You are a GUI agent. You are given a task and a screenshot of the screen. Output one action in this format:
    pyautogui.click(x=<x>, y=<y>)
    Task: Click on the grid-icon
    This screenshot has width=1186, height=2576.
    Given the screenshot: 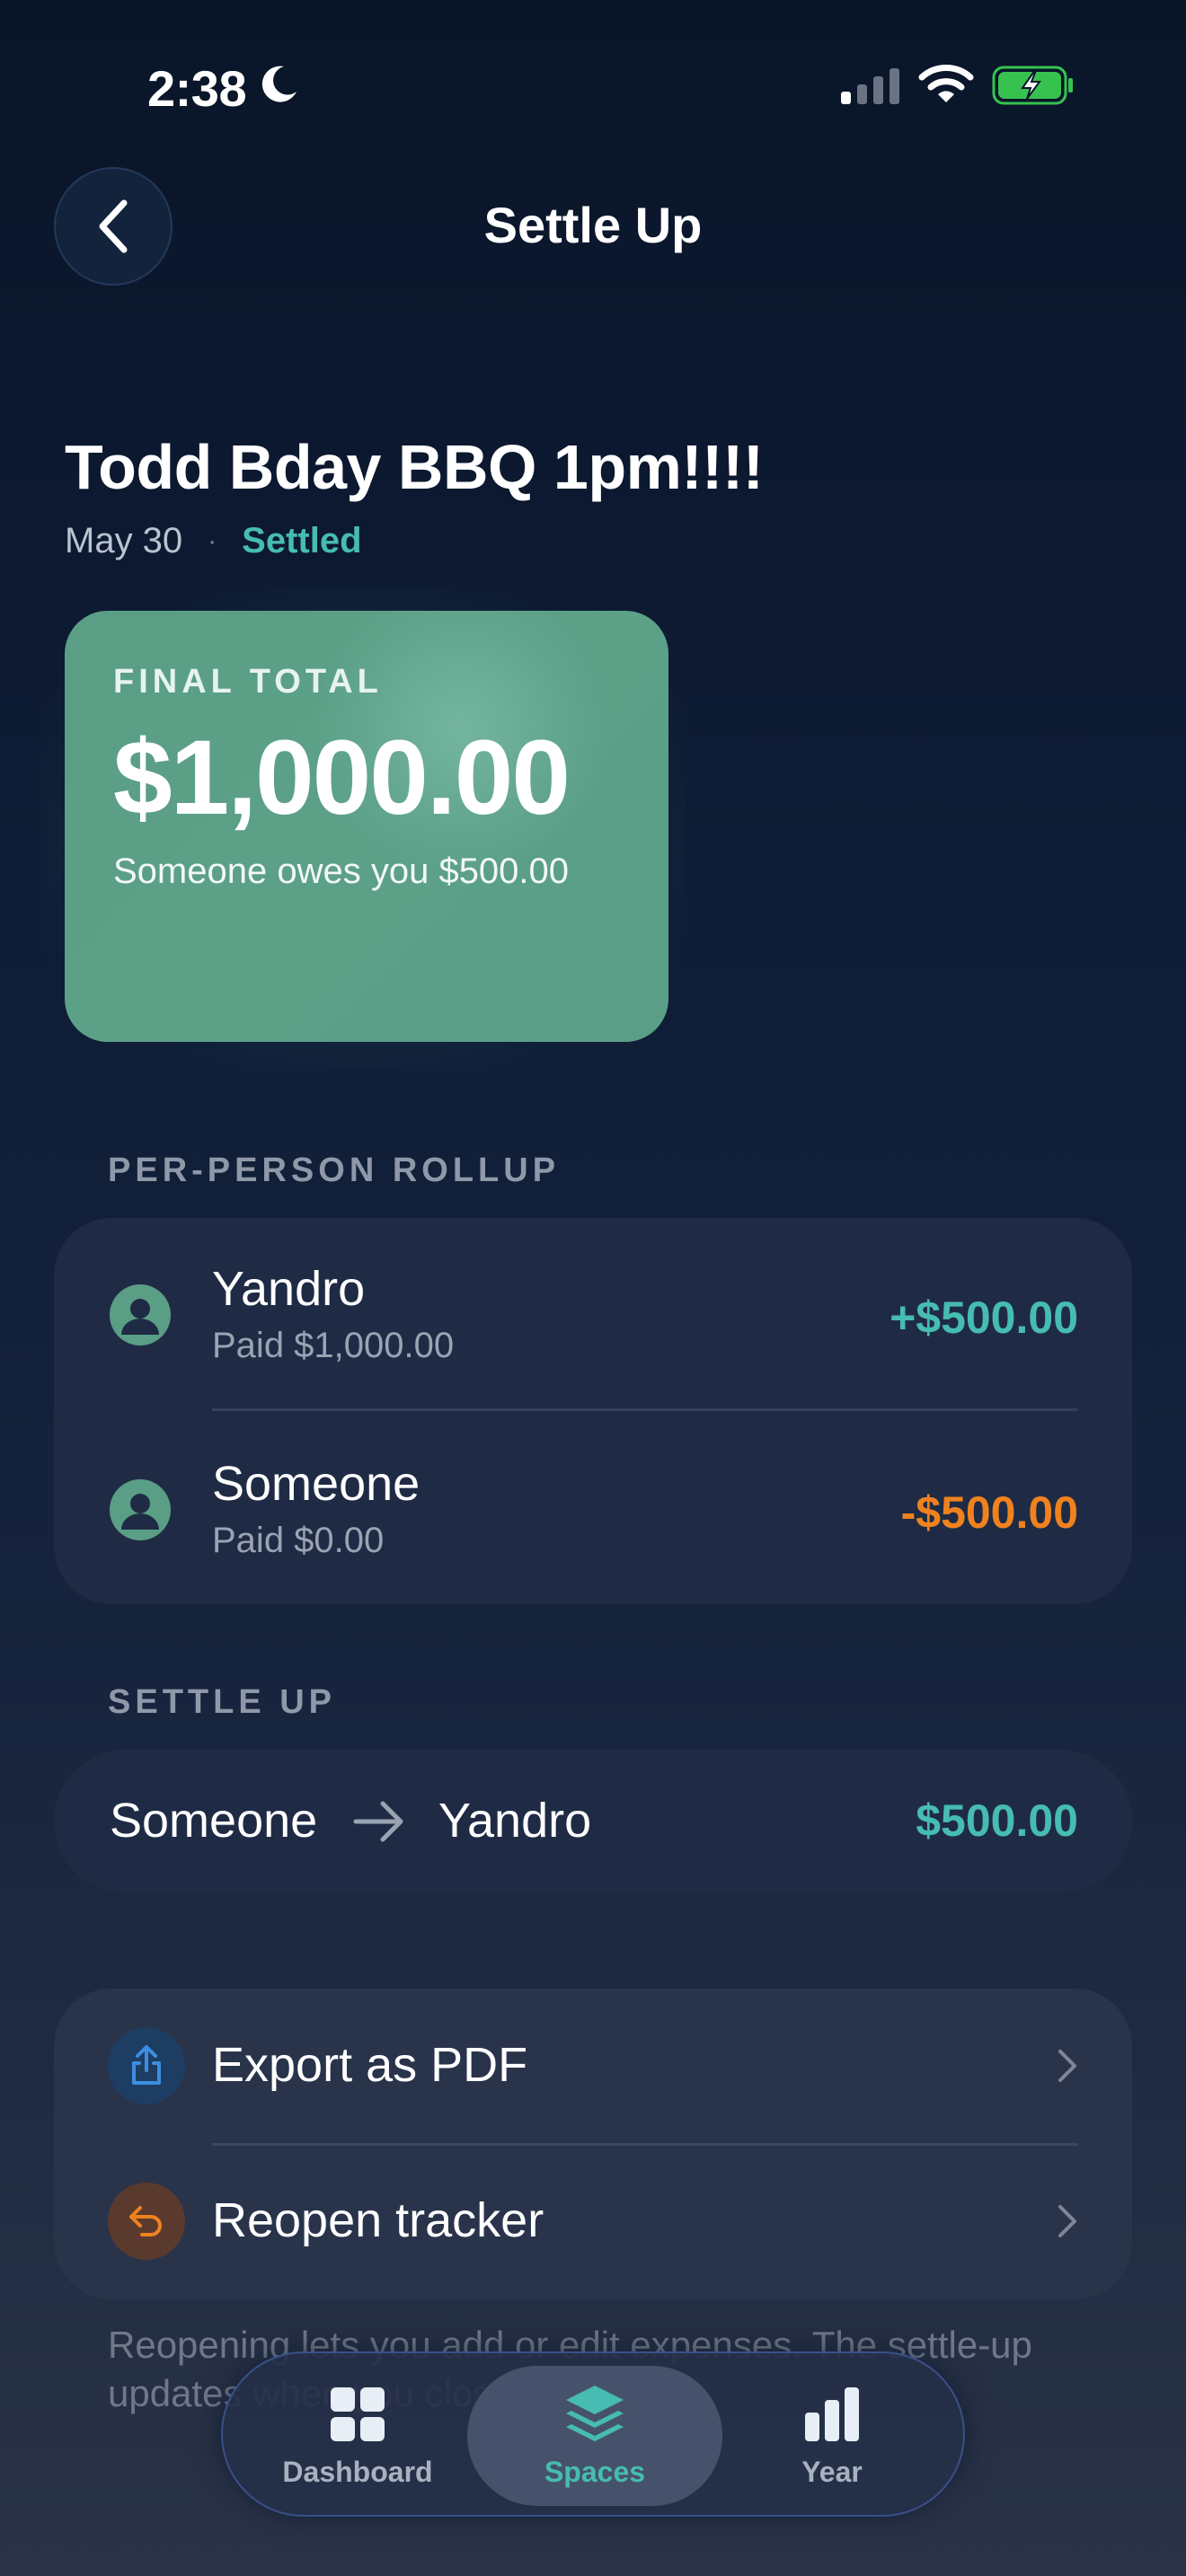 What is the action you would take?
    pyautogui.click(x=358, y=2414)
    